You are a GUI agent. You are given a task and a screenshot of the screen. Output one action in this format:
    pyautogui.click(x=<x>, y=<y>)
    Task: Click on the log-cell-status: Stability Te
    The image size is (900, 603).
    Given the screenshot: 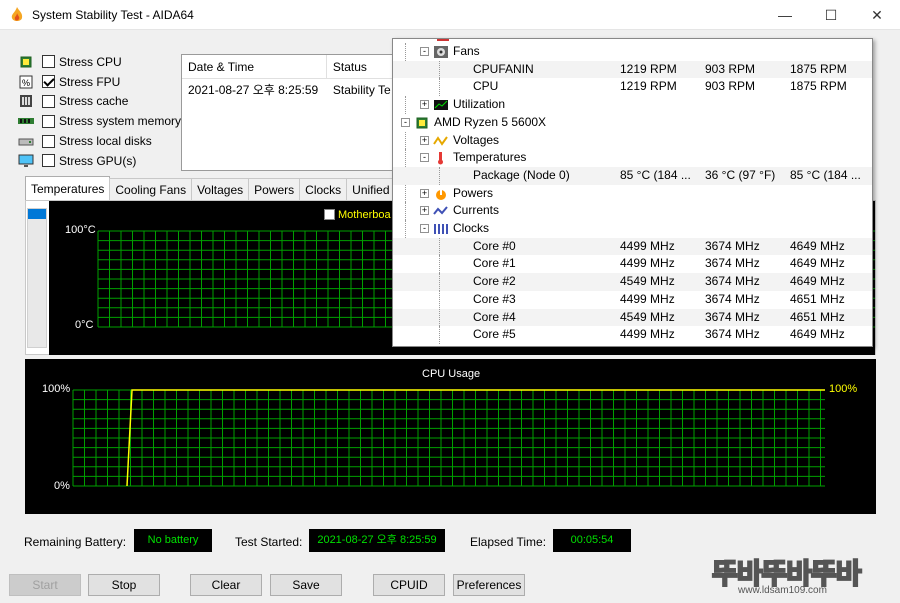 What is the action you would take?
    pyautogui.click(x=361, y=90)
    